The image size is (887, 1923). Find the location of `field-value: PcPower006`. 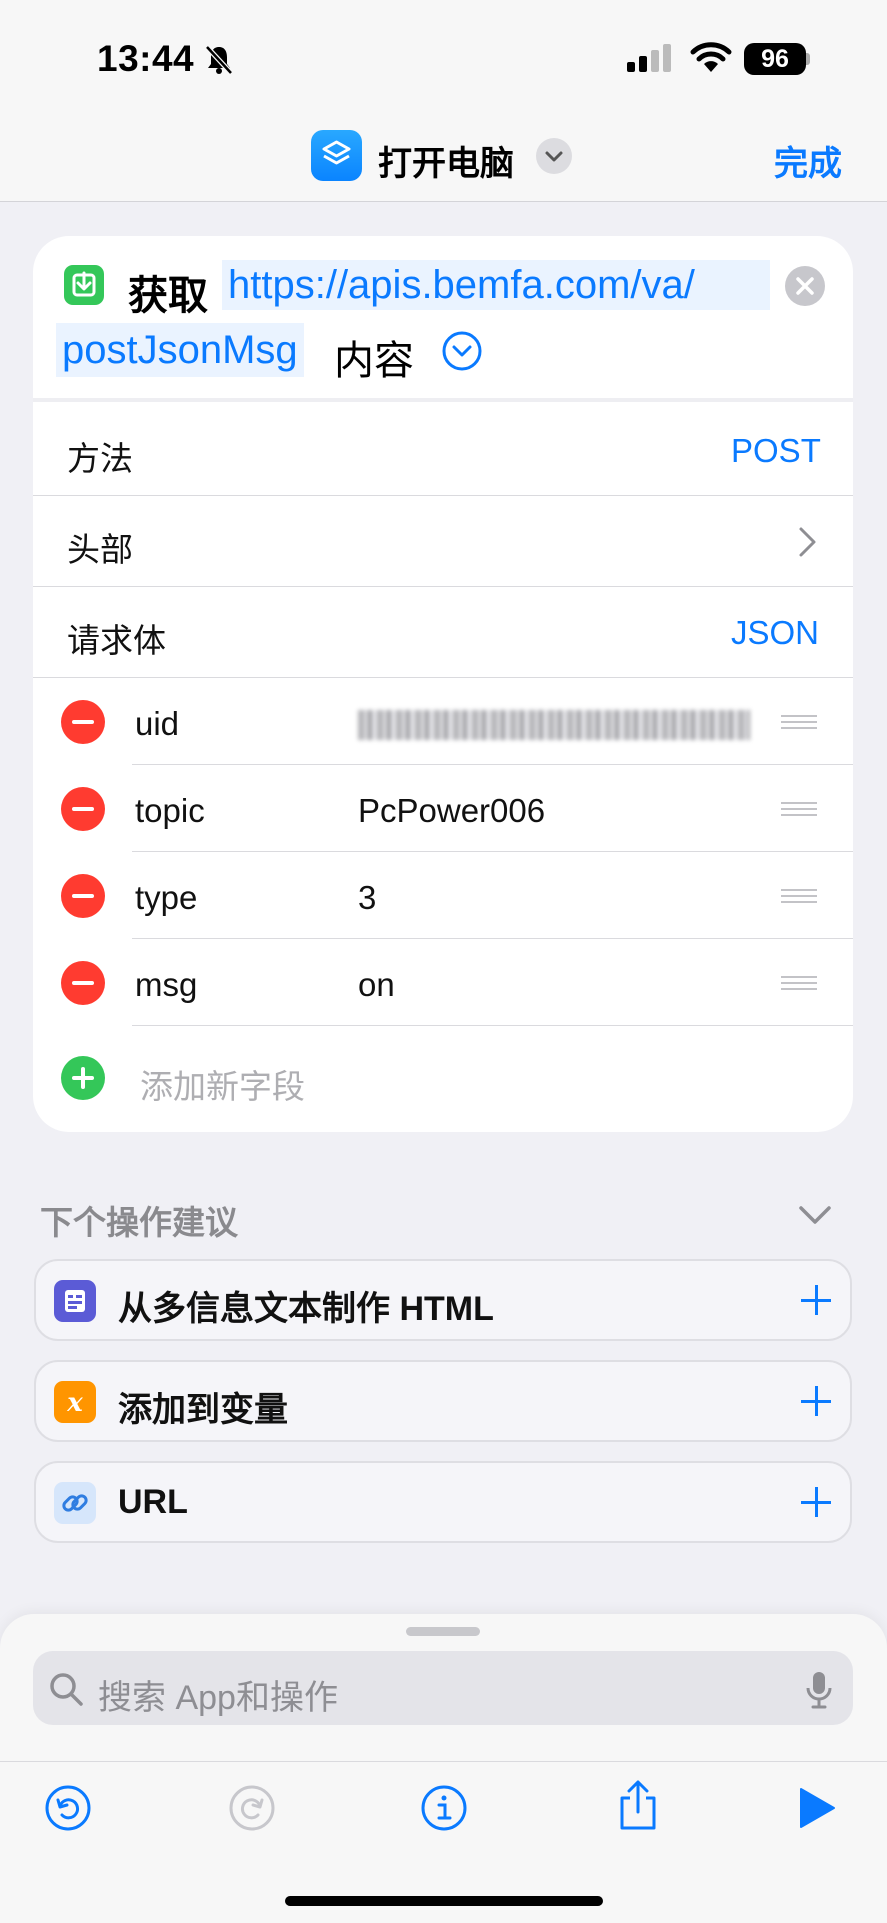

field-value: PcPower006 is located at coordinates (451, 811).